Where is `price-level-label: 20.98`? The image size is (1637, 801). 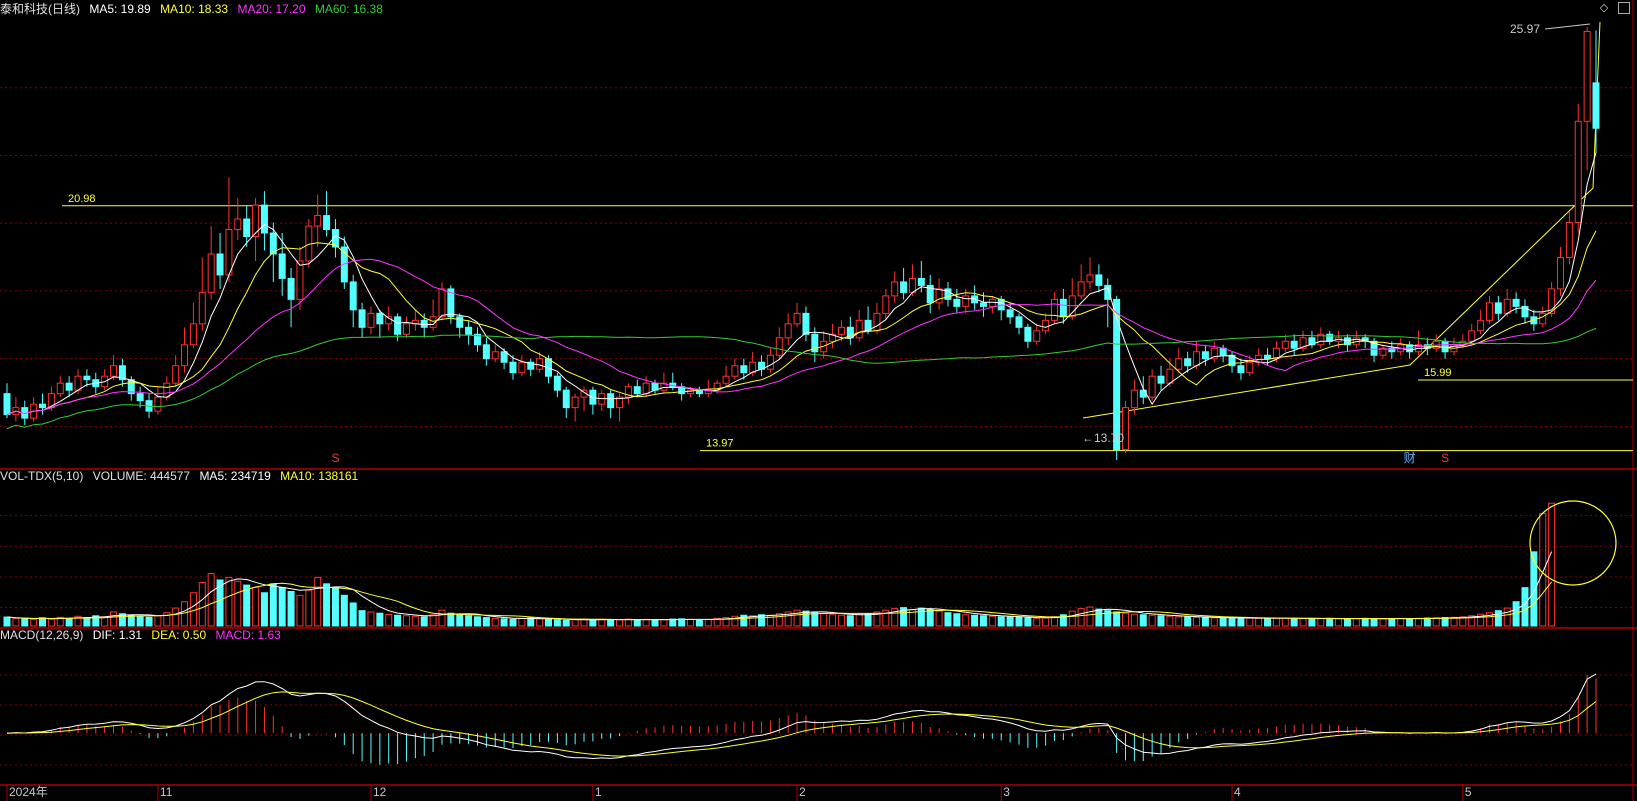 price-level-label: 20.98 is located at coordinates (82, 199).